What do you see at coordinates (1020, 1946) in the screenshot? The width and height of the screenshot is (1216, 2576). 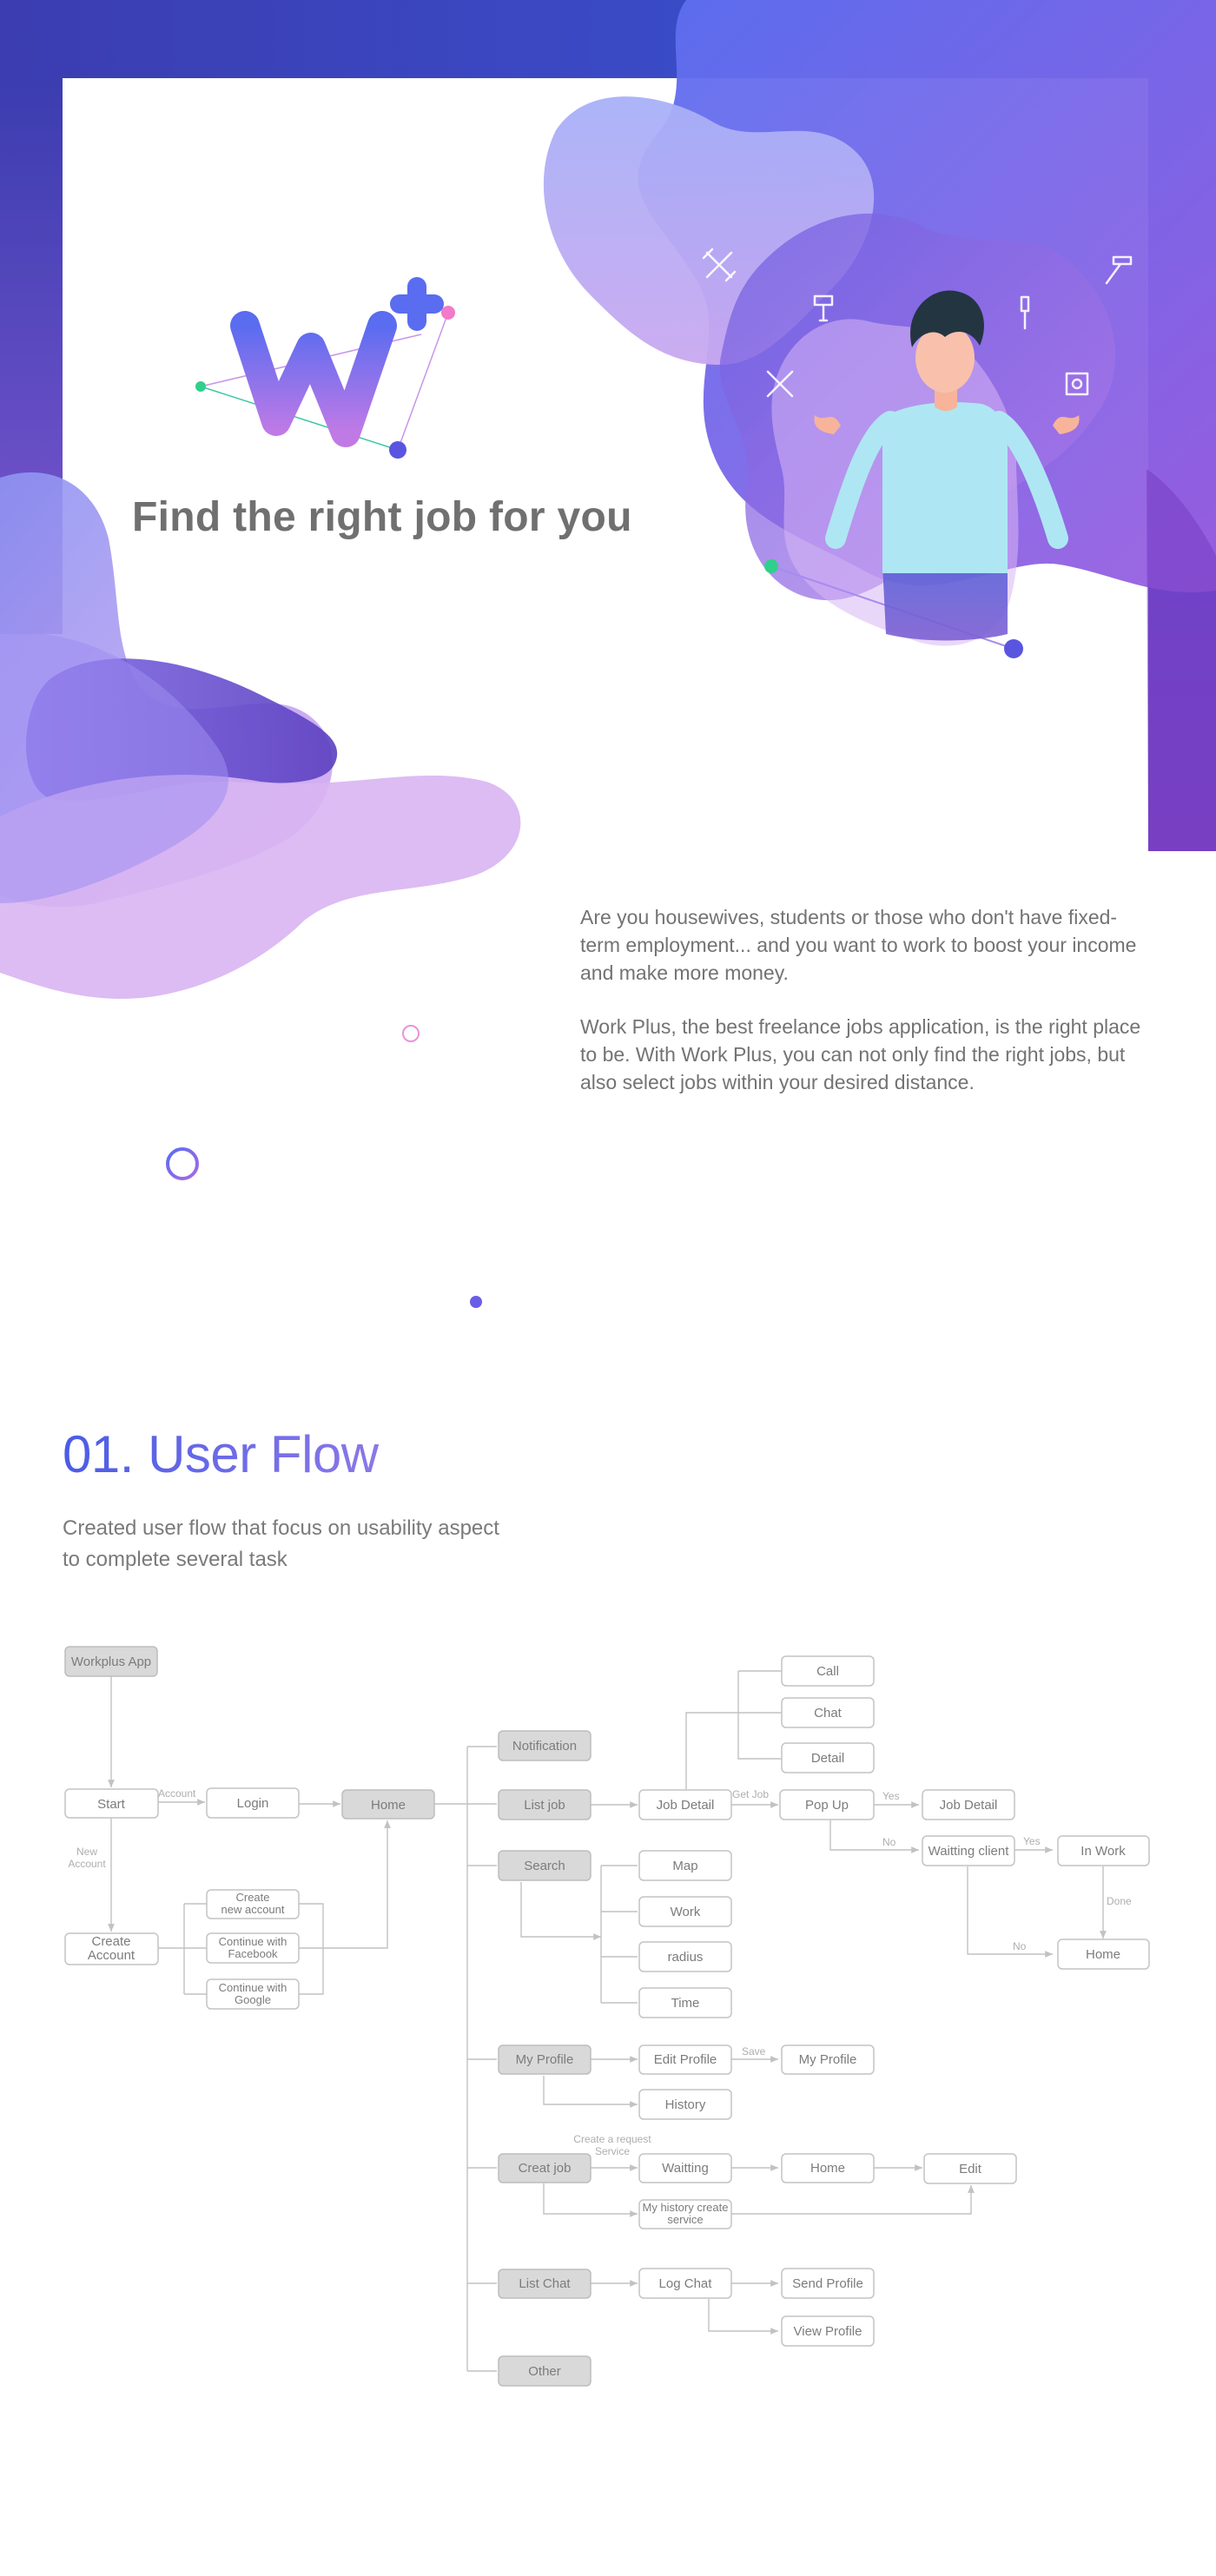 I see `edge-label-no-2: No` at bounding box center [1020, 1946].